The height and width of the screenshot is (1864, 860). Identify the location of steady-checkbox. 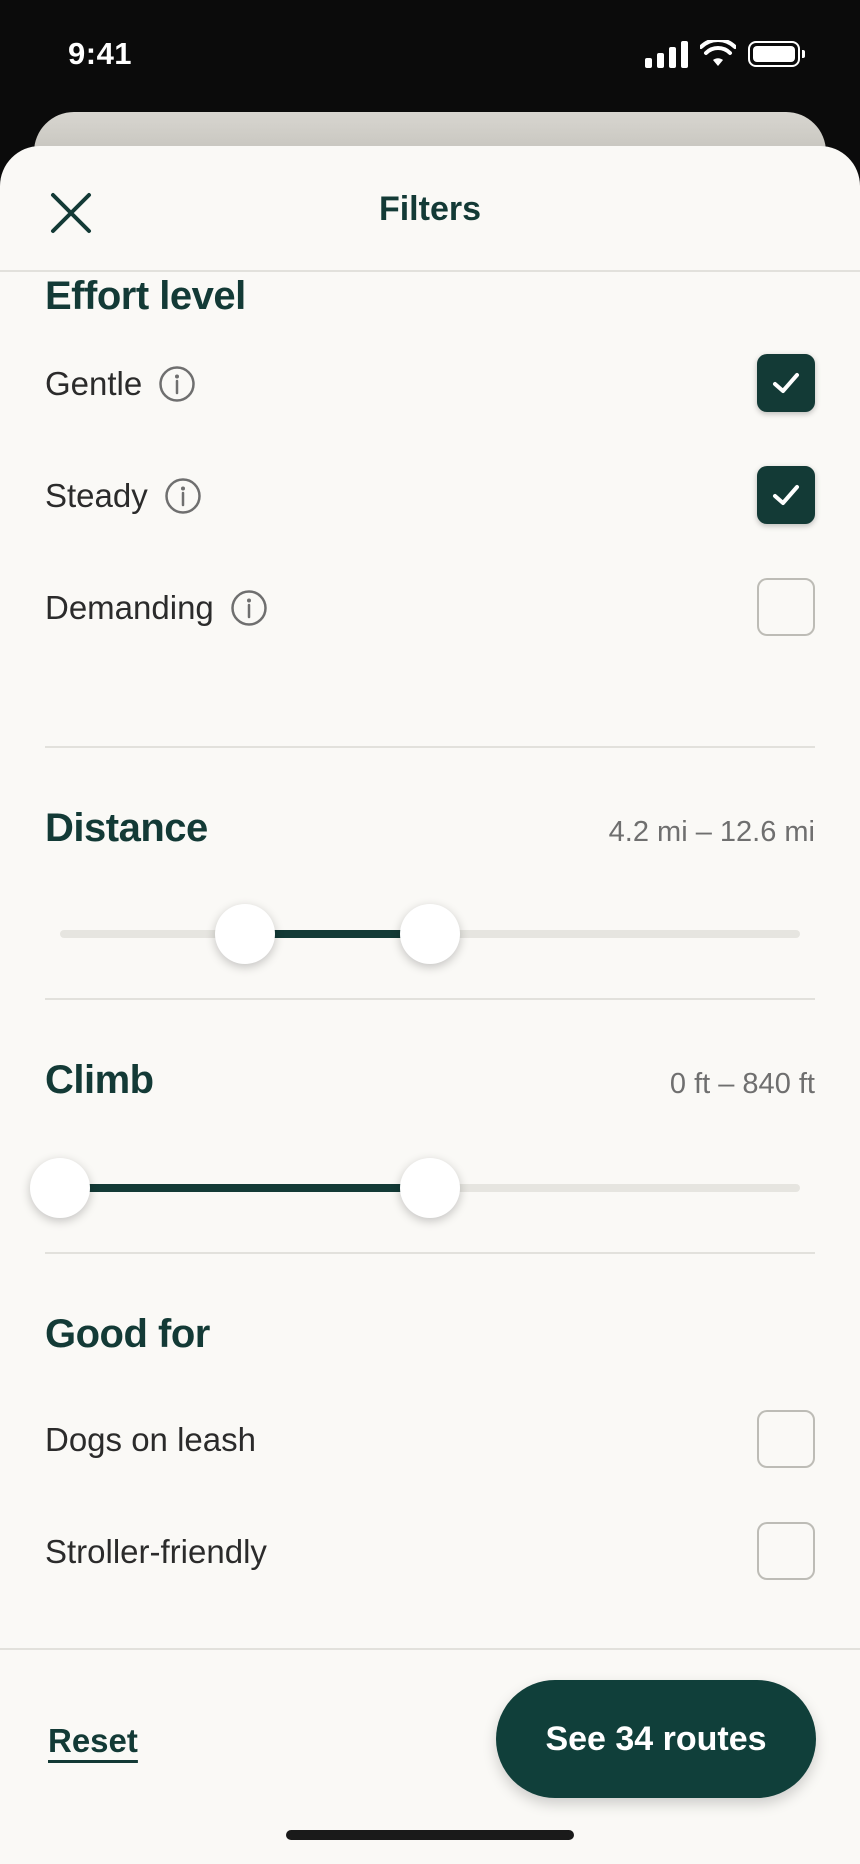
(786, 495).